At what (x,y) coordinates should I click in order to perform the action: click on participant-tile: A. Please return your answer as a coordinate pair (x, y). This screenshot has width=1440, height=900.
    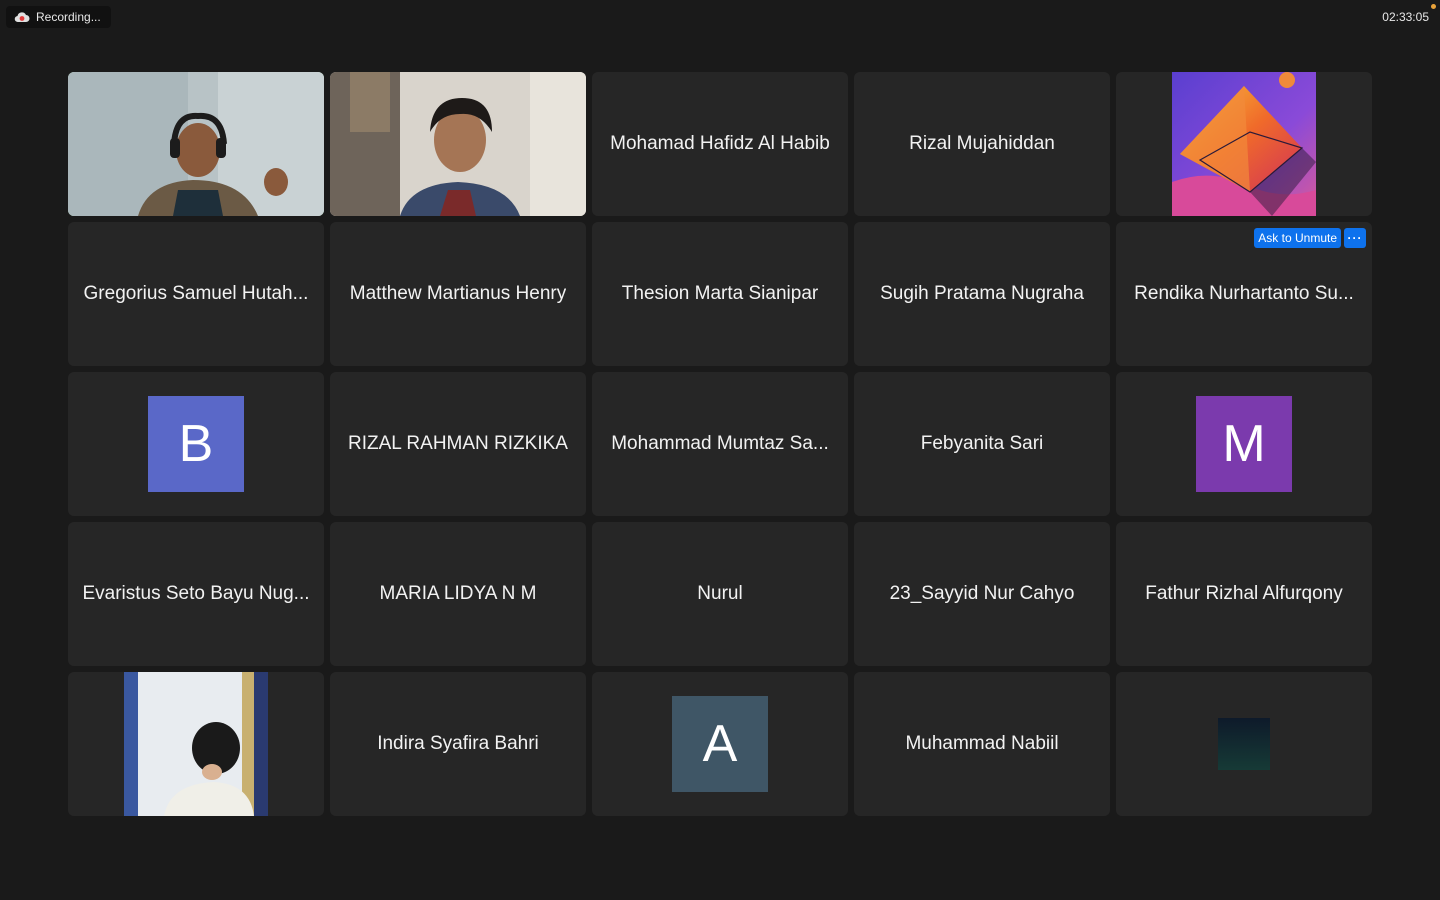
    Looking at the image, I should click on (720, 744).